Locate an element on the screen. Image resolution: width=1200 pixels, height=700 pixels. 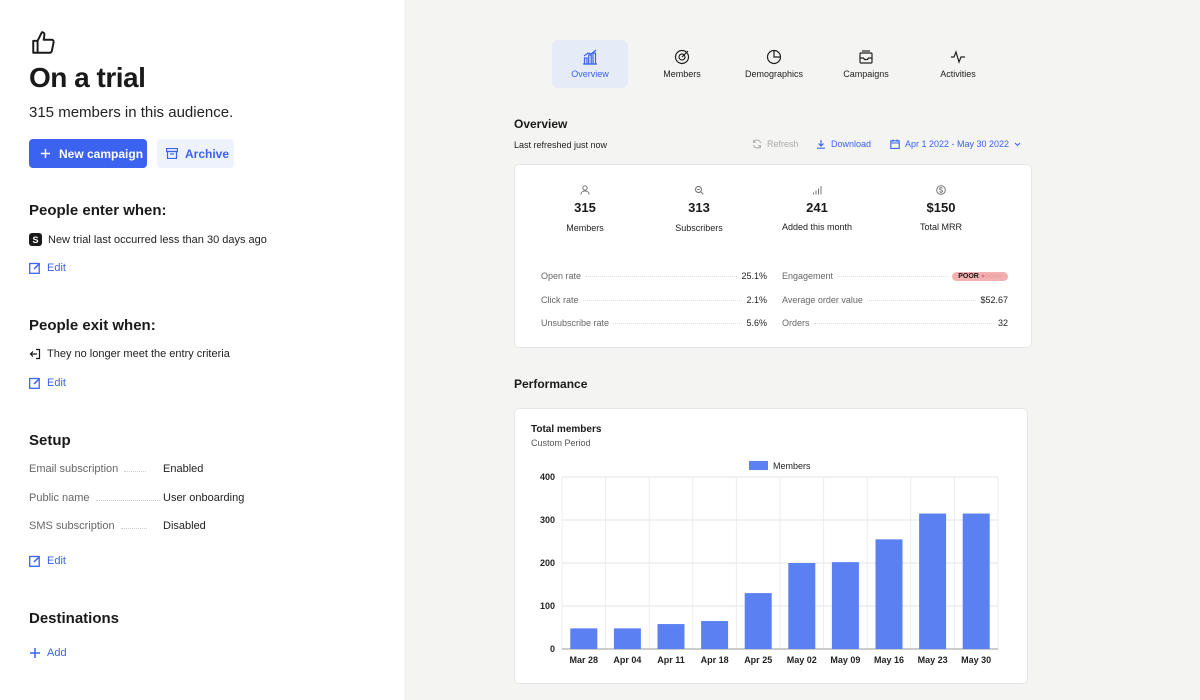
last-refreshed-text: Last refreshed just now is located at coordinates (561, 145).